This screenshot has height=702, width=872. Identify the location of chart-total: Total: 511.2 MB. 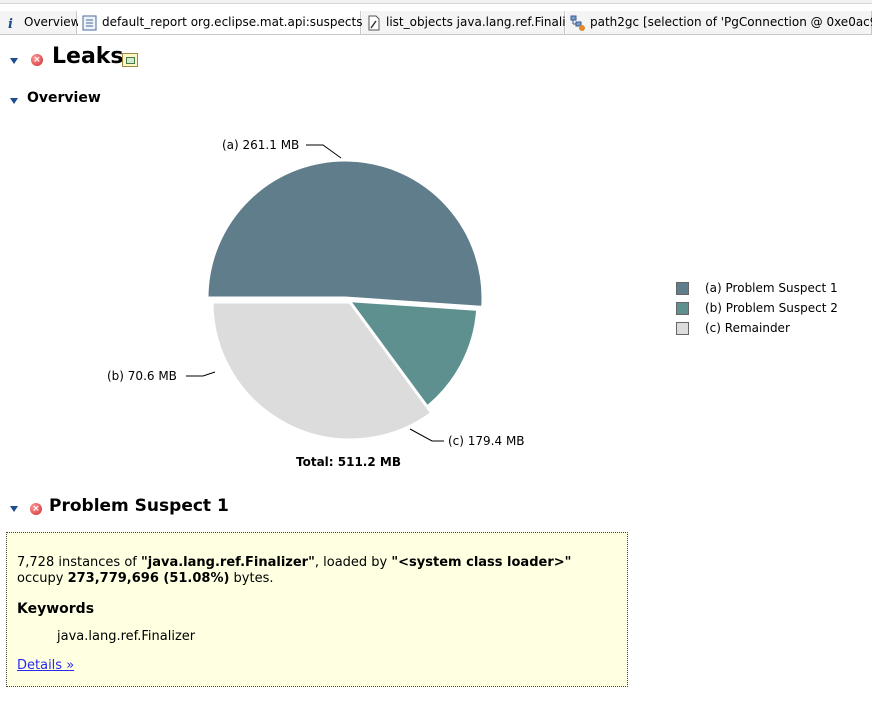
(348, 462).